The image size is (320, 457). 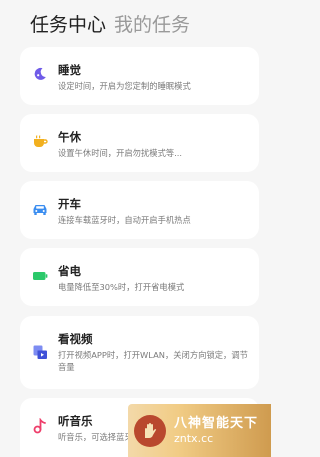 I want to click on task-card-sleep: 睡觉 设定时间，开启为您定制的睡眠模式, so click(x=139, y=76).